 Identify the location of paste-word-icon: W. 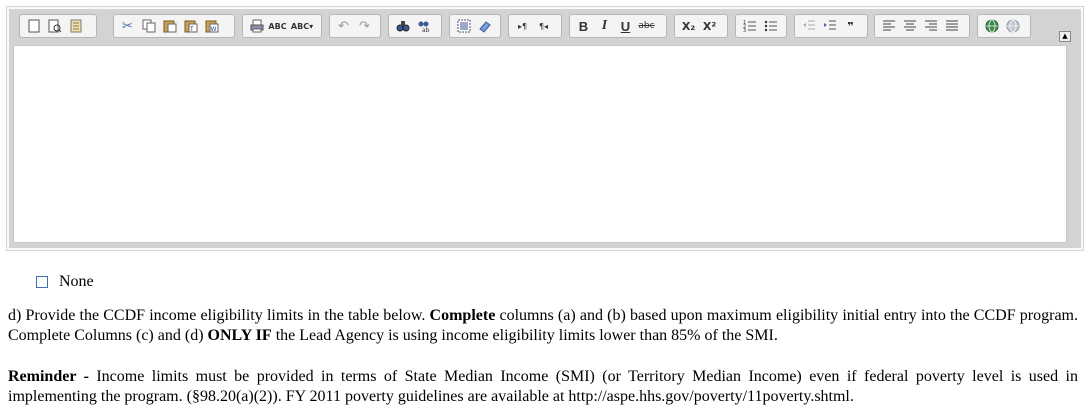
(211, 26).